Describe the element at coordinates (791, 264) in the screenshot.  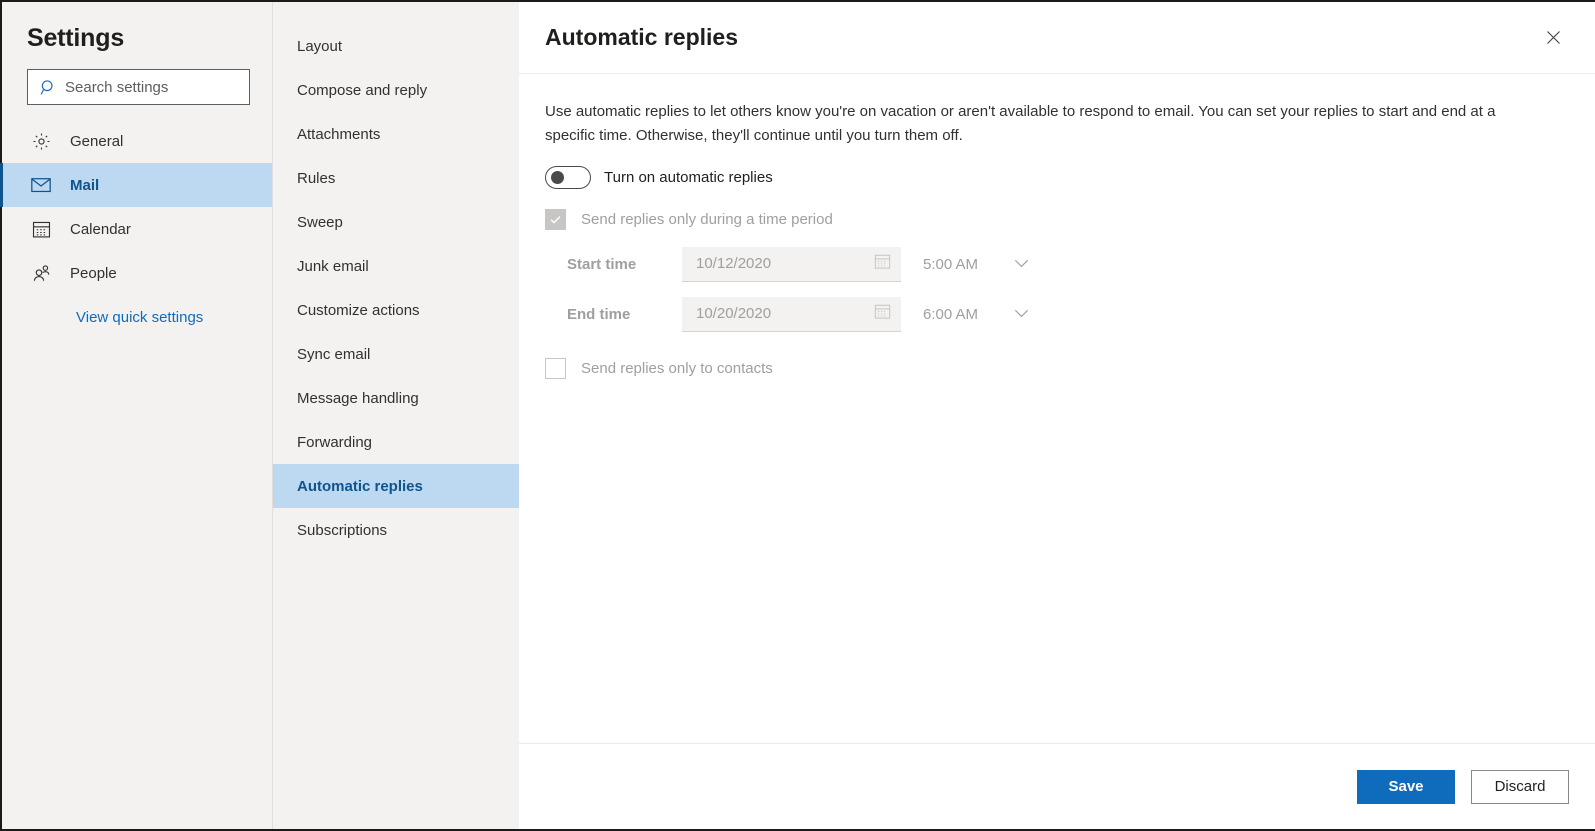
I see `start-date-input: 10/12/2020` at that location.